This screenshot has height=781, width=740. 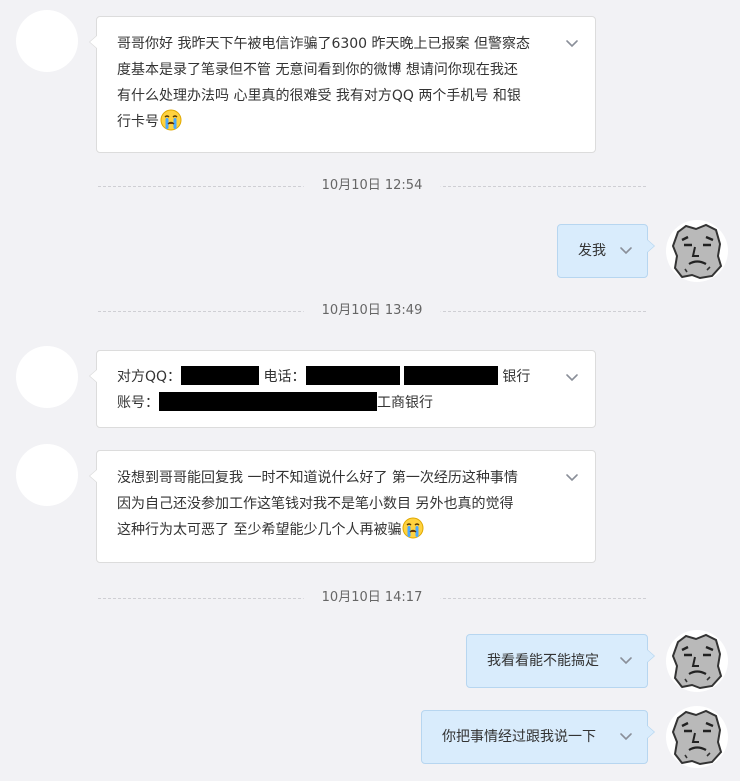 What do you see at coordinates (342, 389) in the screenshot?
I see `message-bubble: 对方QQ： 电话： 银行 账号： 工商银行` at bounding box center [342, 389].